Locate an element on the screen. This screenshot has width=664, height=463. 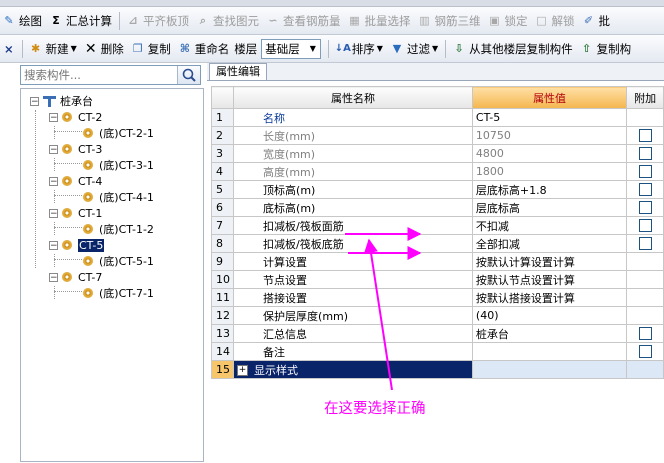
property-name: 顶标高(m) is located at coordinates (353, 189).